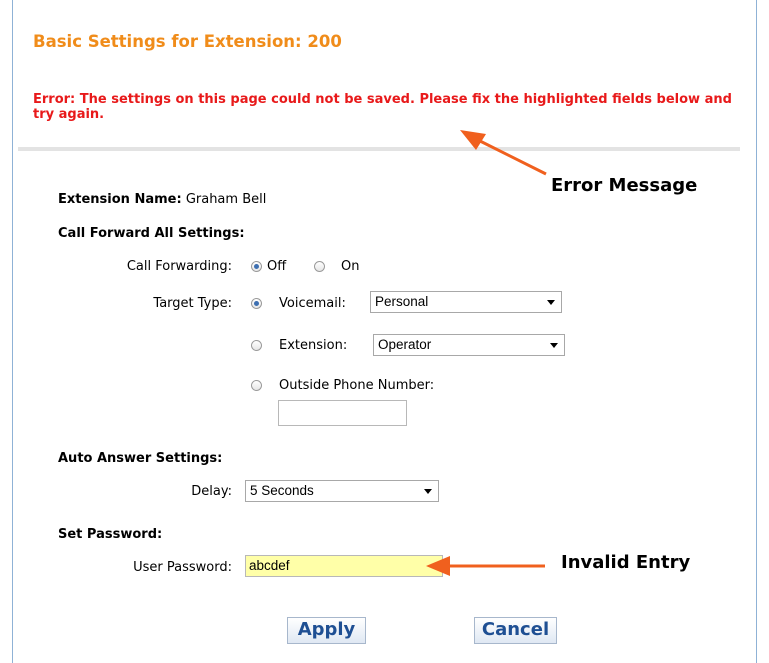  Describe the element at coordinates (120, 199) in the screenshot. I see `extension-name-label: Extension Name:` at that location.